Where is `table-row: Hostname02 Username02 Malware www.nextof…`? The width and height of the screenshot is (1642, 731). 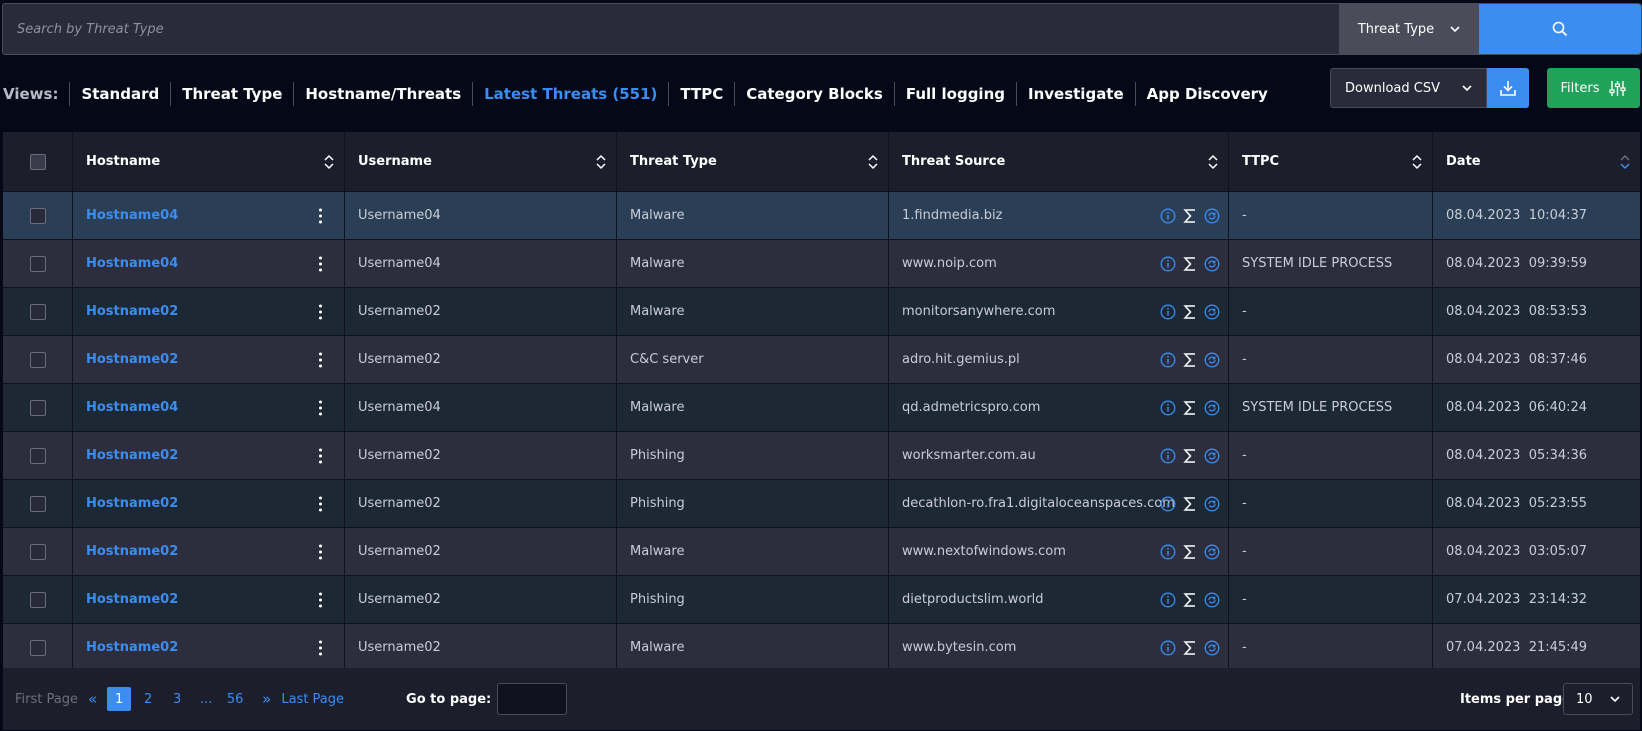 table-row: Hostname02 Username02 Malware www.nextof… is located at coordinates (821, 552).